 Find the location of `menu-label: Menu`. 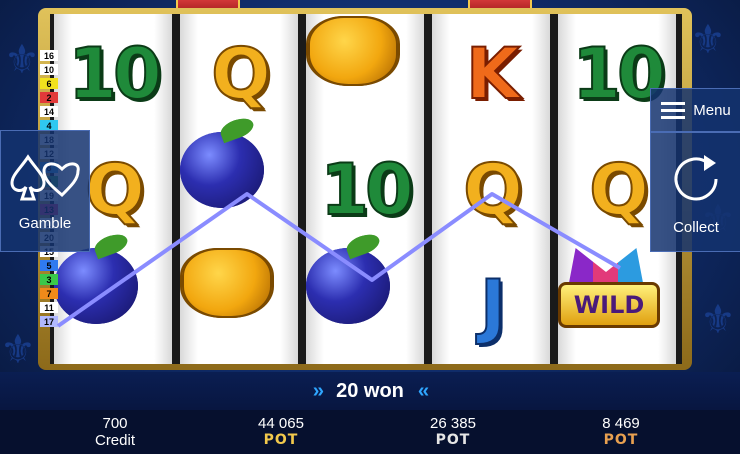

menu-label: Menu is located at coordinates (712, 110).